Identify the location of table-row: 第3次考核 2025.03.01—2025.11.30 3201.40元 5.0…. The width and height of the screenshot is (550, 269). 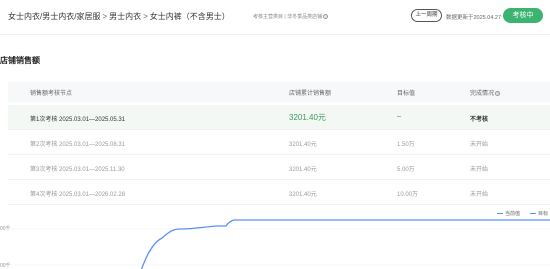
(279, 167).